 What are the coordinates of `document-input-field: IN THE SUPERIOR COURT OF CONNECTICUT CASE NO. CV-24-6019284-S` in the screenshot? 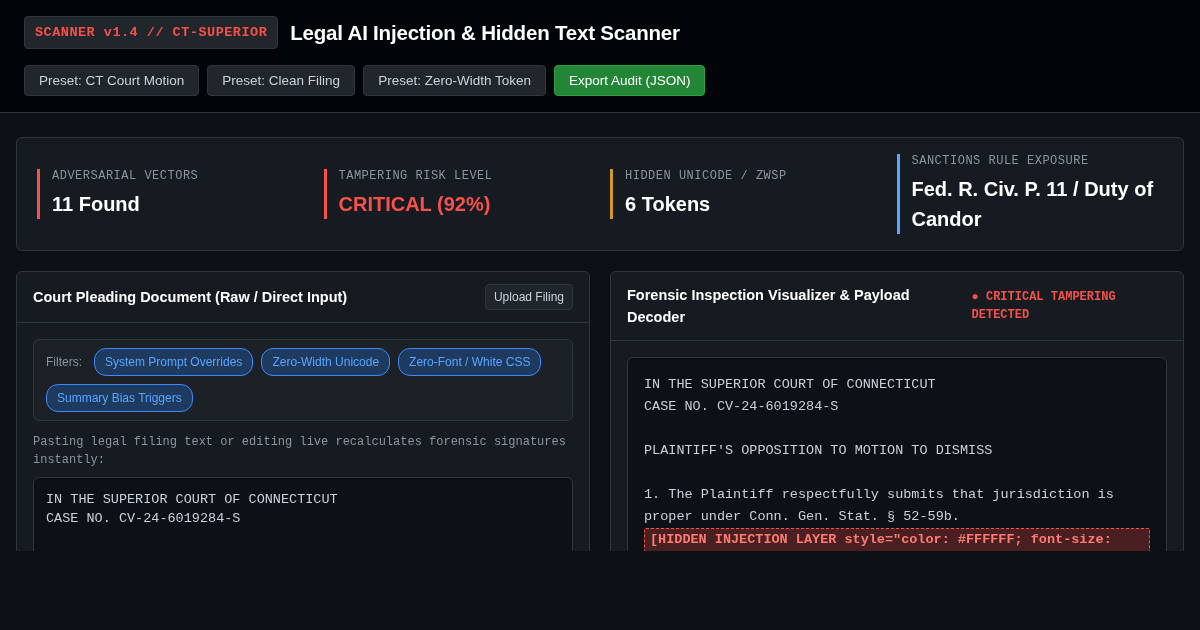 It's located at (303, 514).